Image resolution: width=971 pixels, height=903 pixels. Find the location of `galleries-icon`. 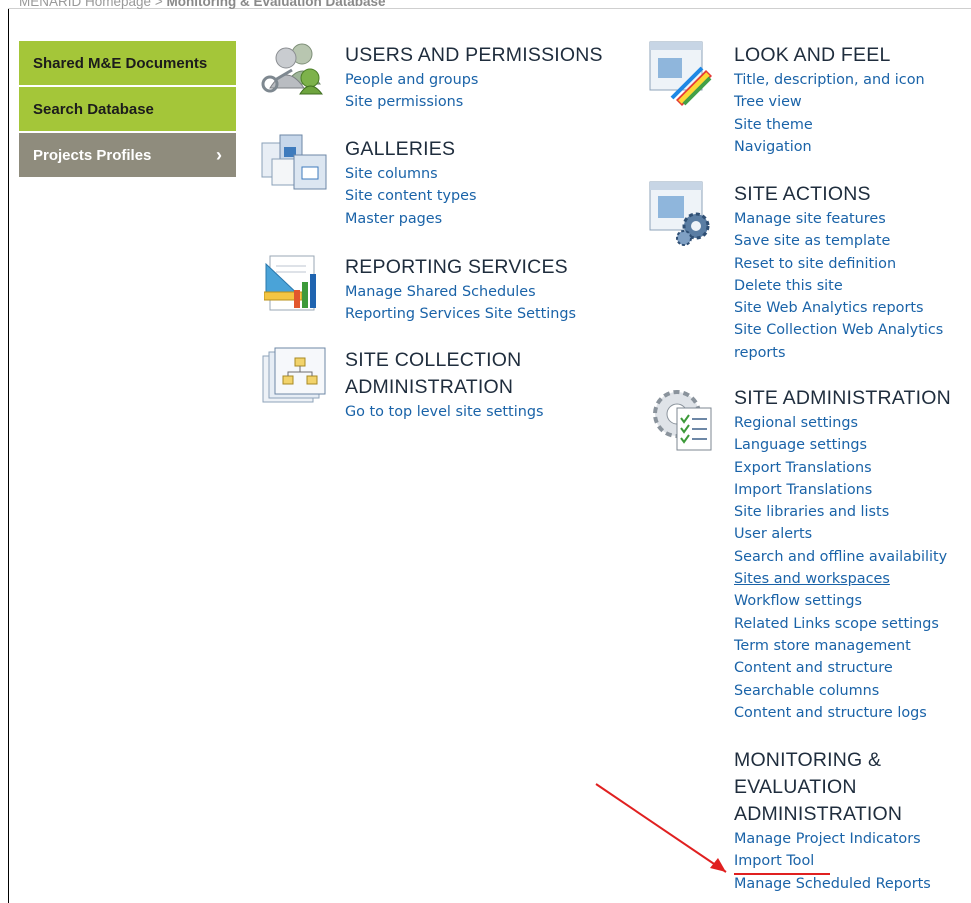

galleries-icon is located at coordinates (294, 162).